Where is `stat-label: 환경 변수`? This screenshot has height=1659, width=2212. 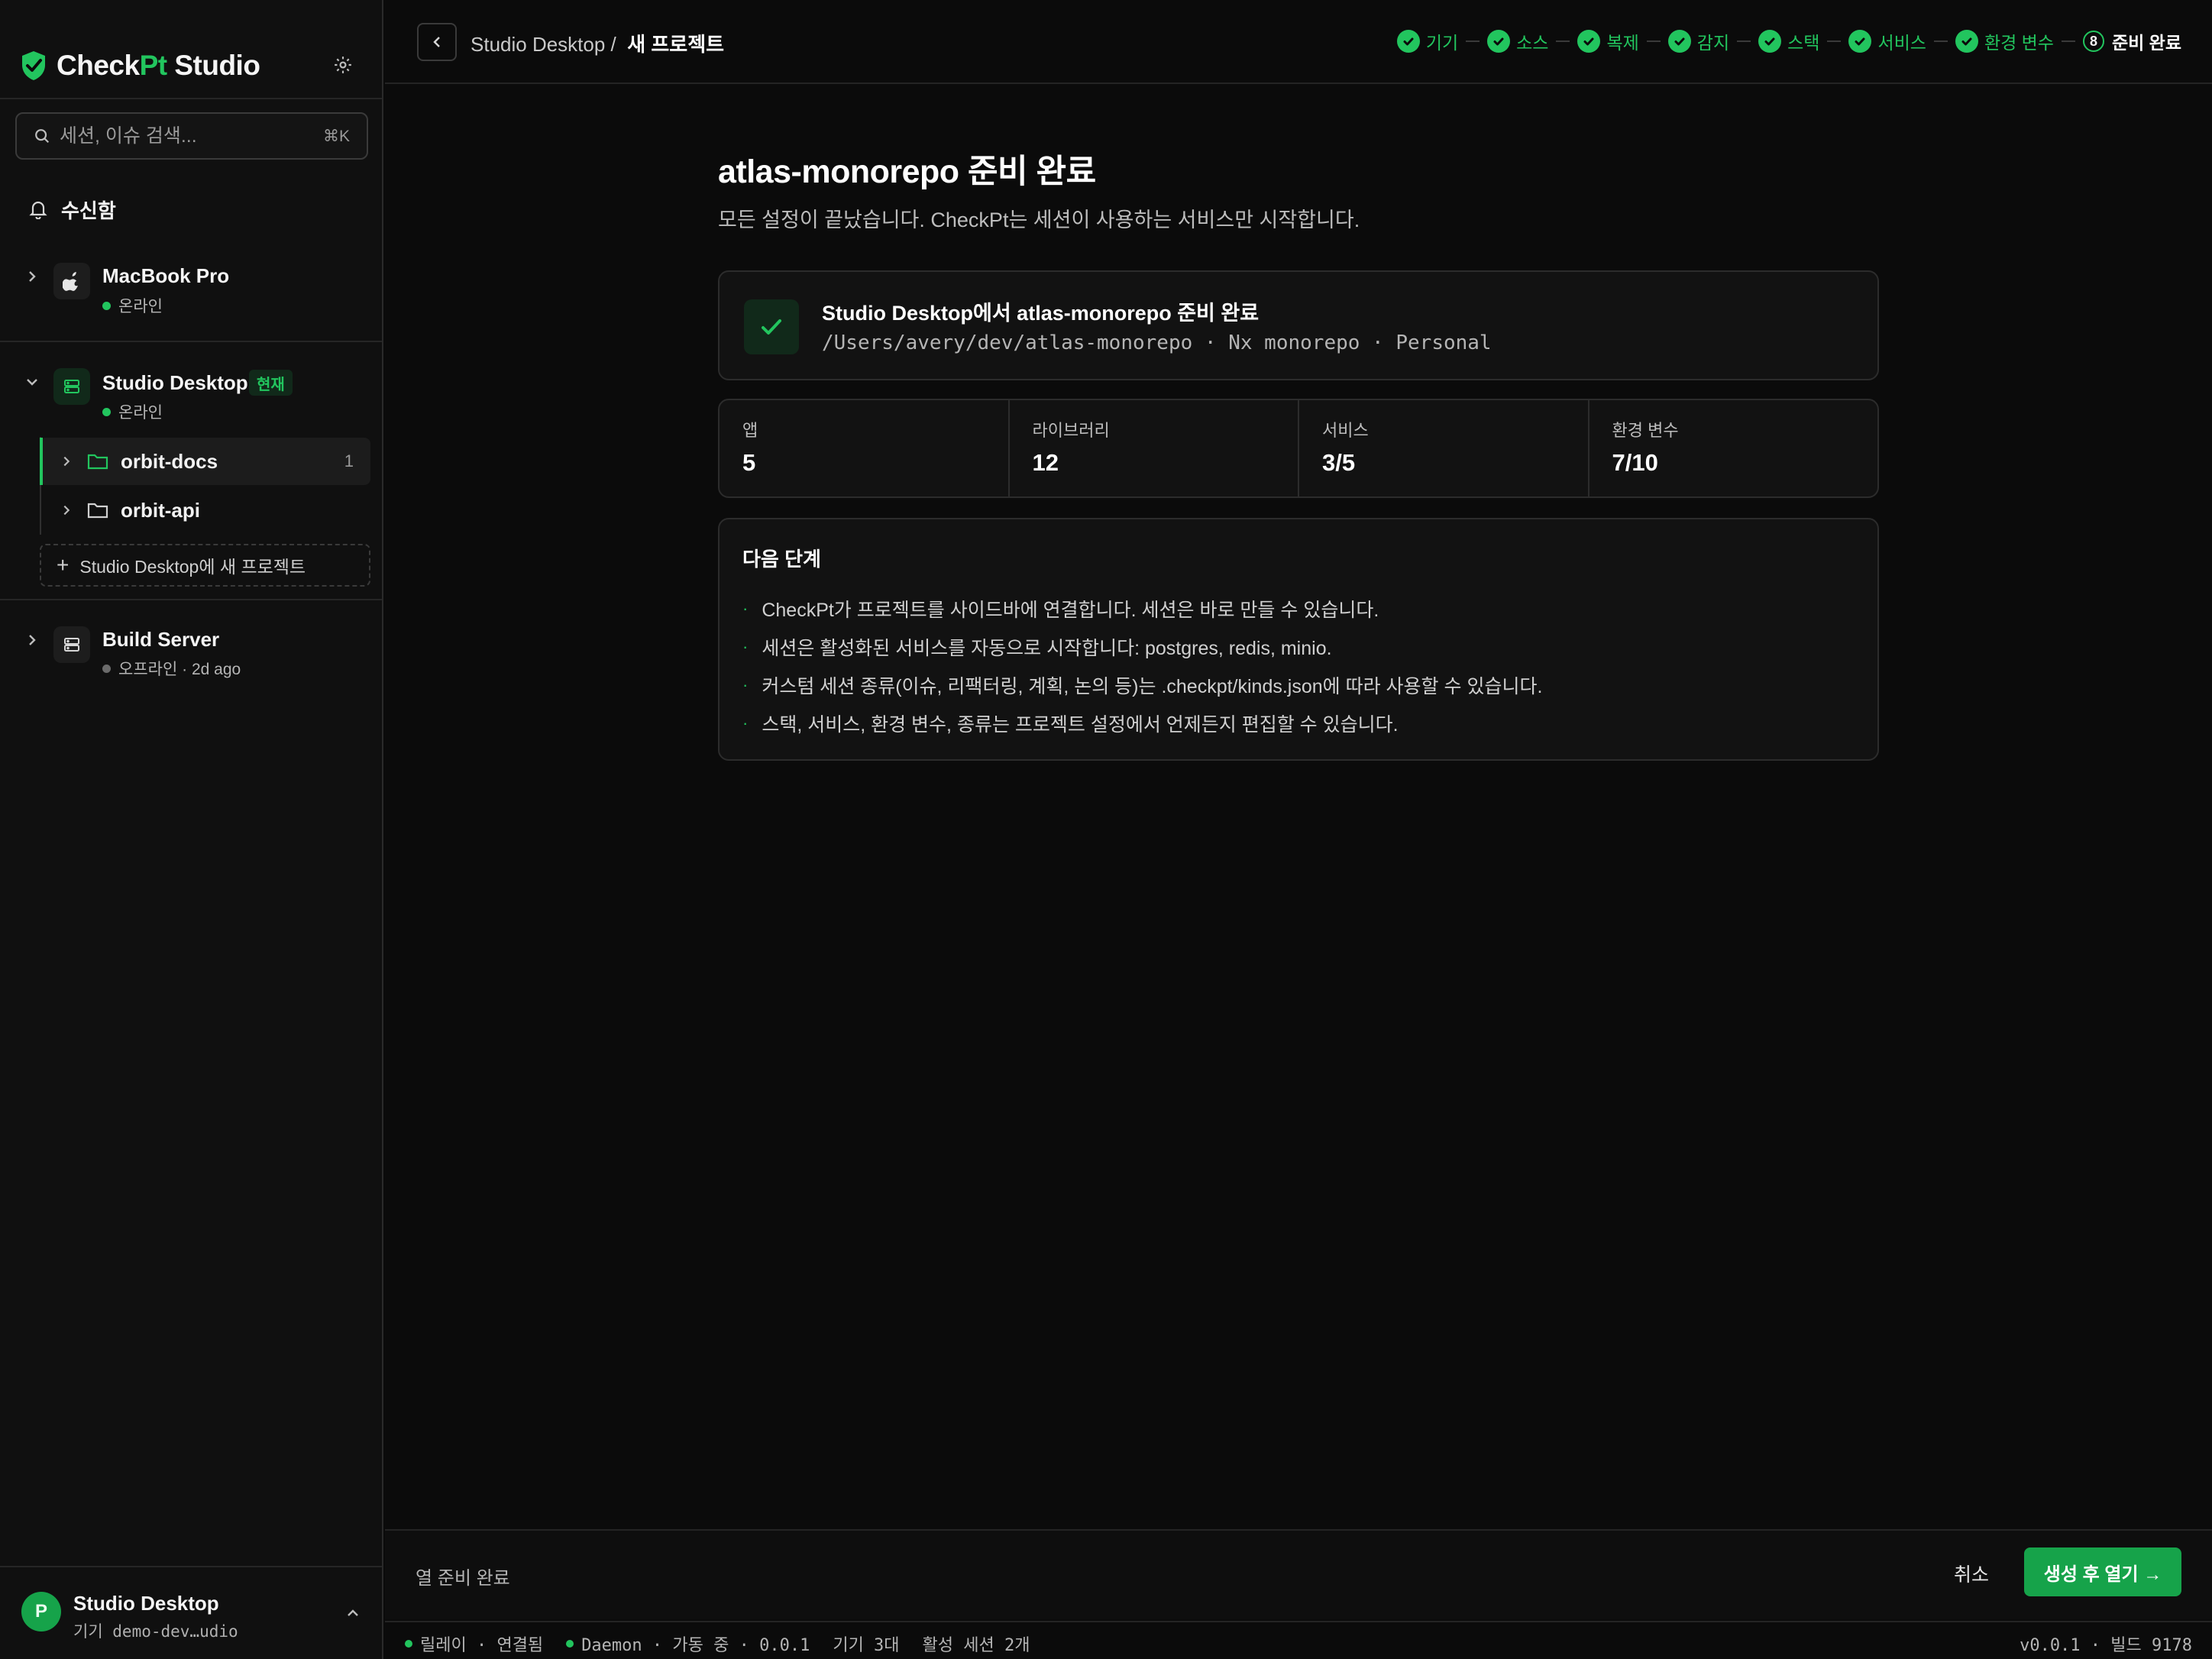
stat-label: 환경 변수 is located at coordinates (1645, 430).